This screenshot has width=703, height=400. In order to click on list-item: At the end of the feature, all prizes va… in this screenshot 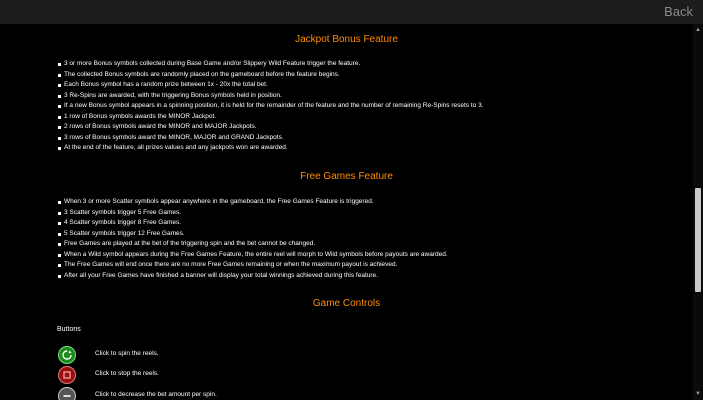, I will do `click(271, 148)`.